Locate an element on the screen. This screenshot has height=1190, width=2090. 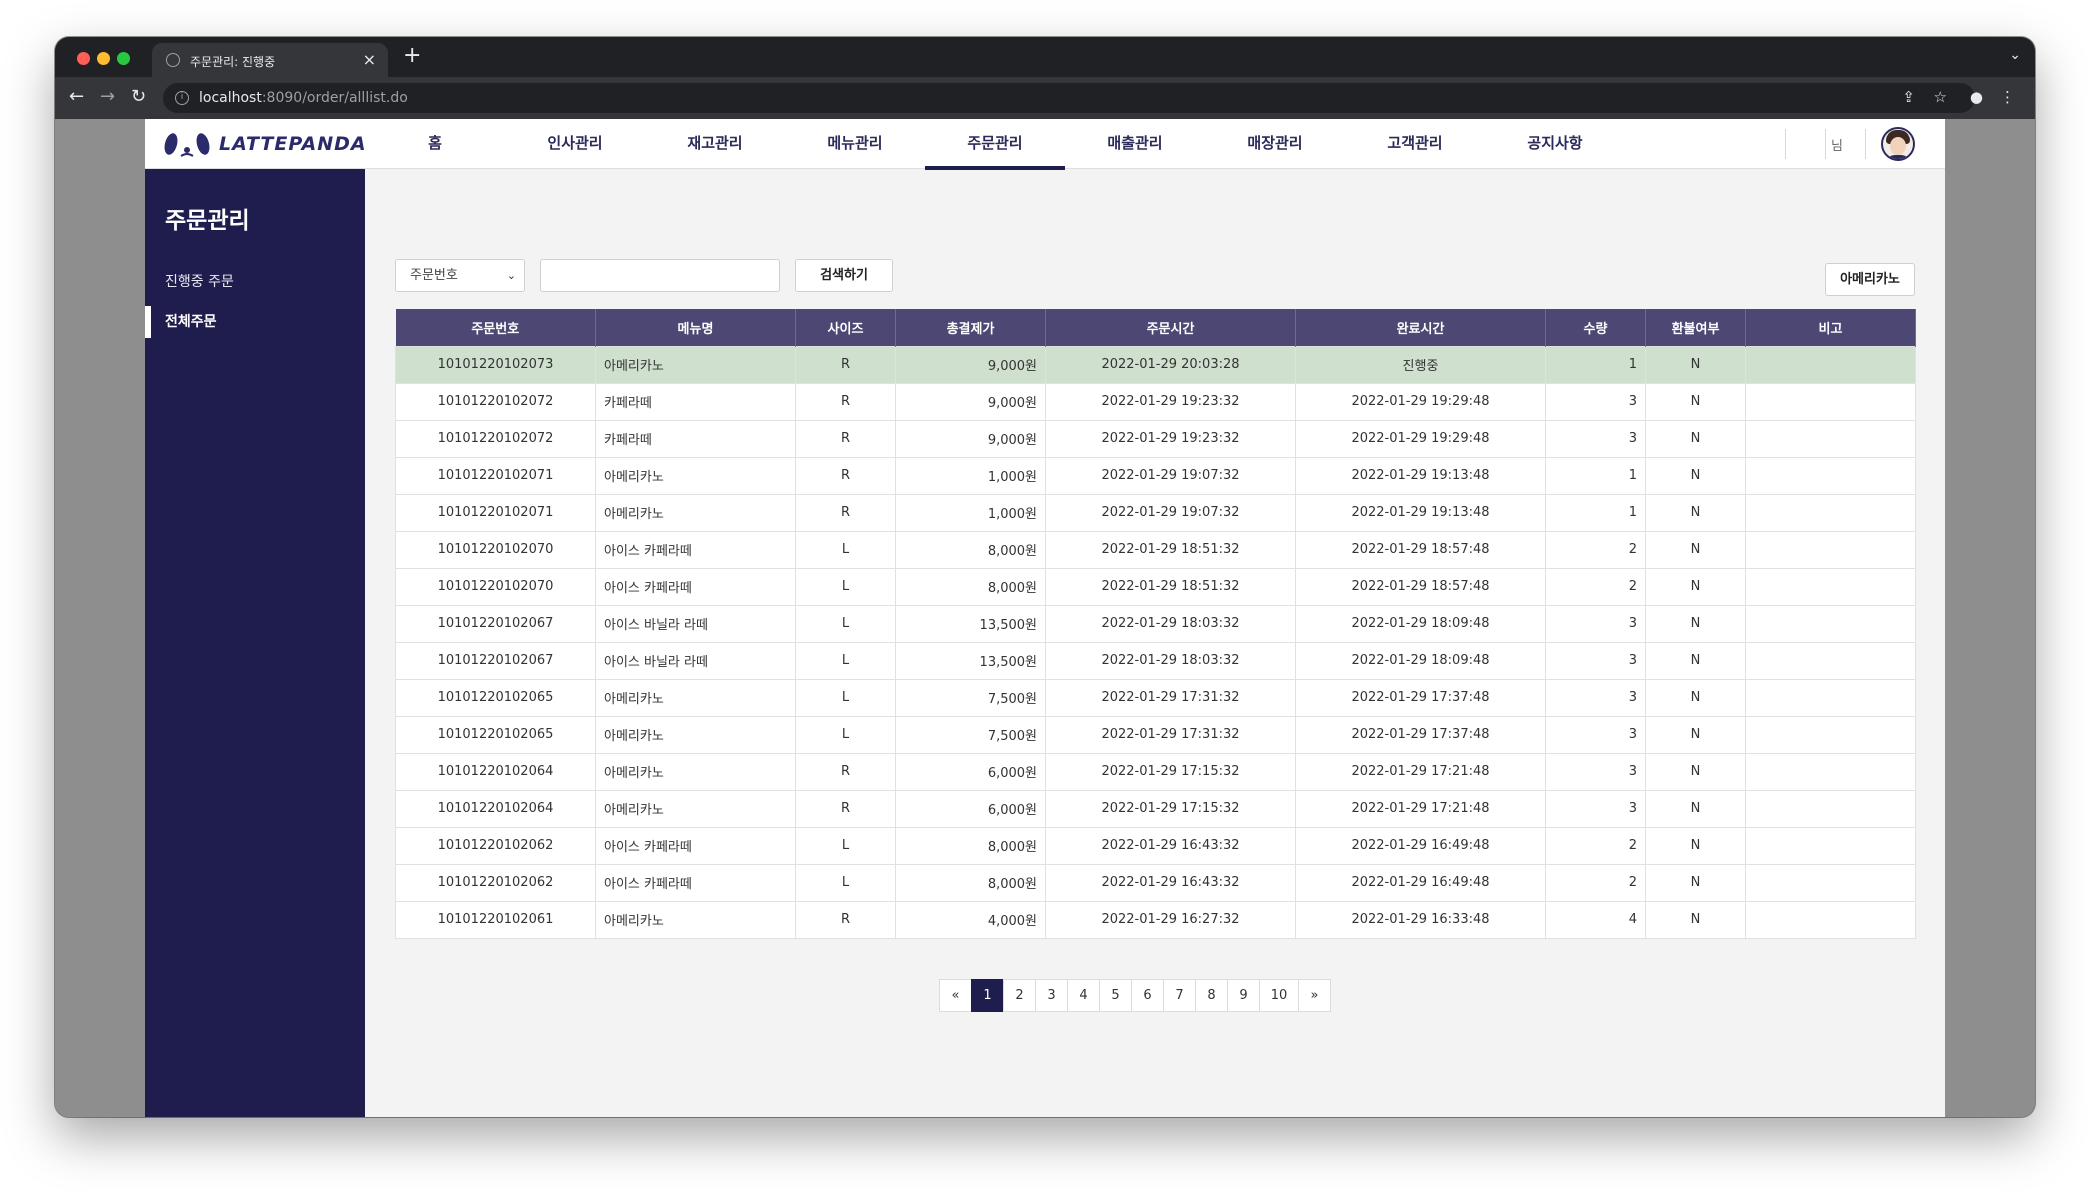
pagination-page-2: 2 is located at coordinates (1019, 995).